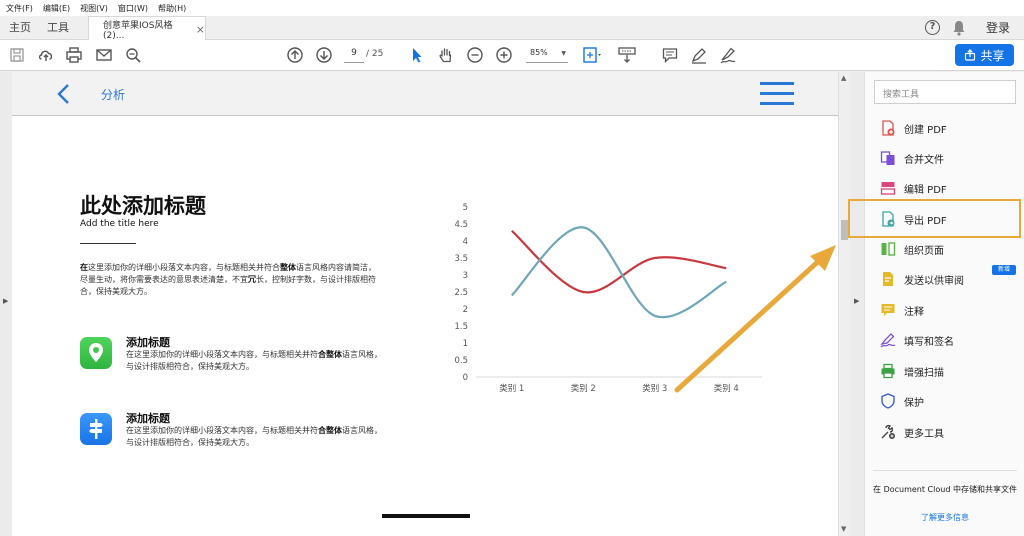 This screenshot has width=1024, height=536. Describe the element at coordinates (148, 418) in the screenshot. I see `feature-2-title: 添加标题` at that location.